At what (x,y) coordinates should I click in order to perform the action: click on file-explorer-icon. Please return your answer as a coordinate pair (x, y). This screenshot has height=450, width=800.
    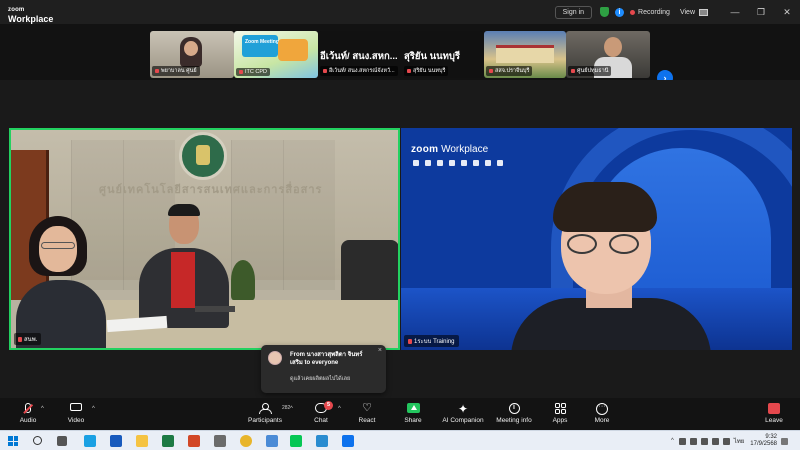
    Looking at the image, I should click on (142, 441).